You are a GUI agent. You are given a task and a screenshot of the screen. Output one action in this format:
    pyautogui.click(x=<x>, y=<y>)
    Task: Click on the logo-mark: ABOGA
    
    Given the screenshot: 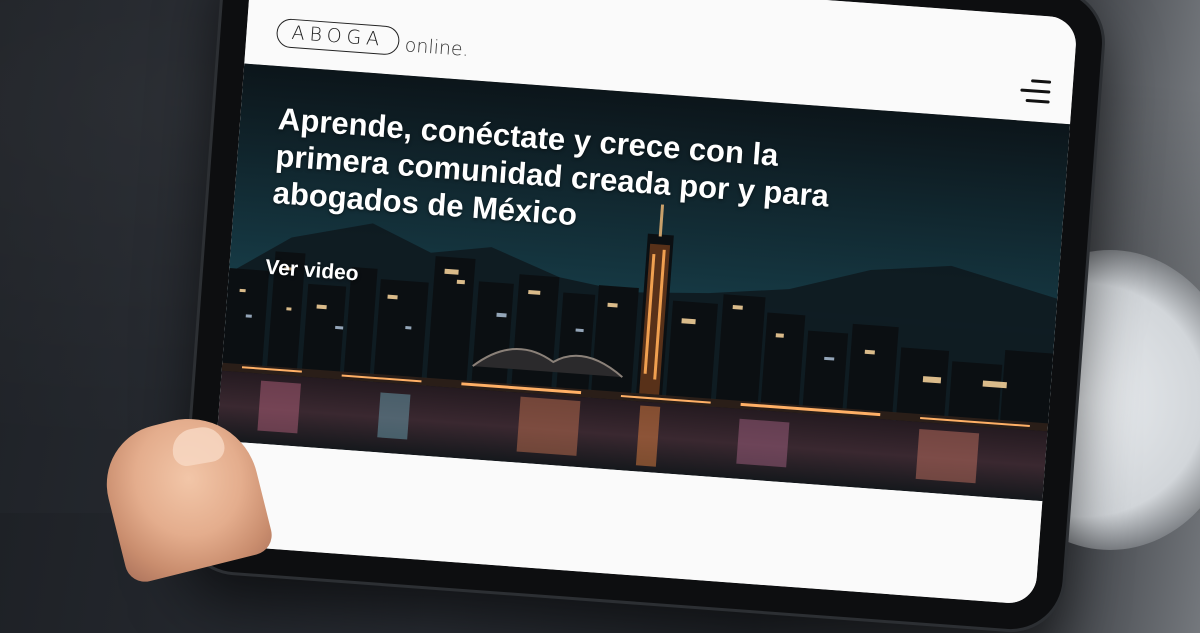 What is the action you would take?
    pyautogui.click(x=338, y=36)
    